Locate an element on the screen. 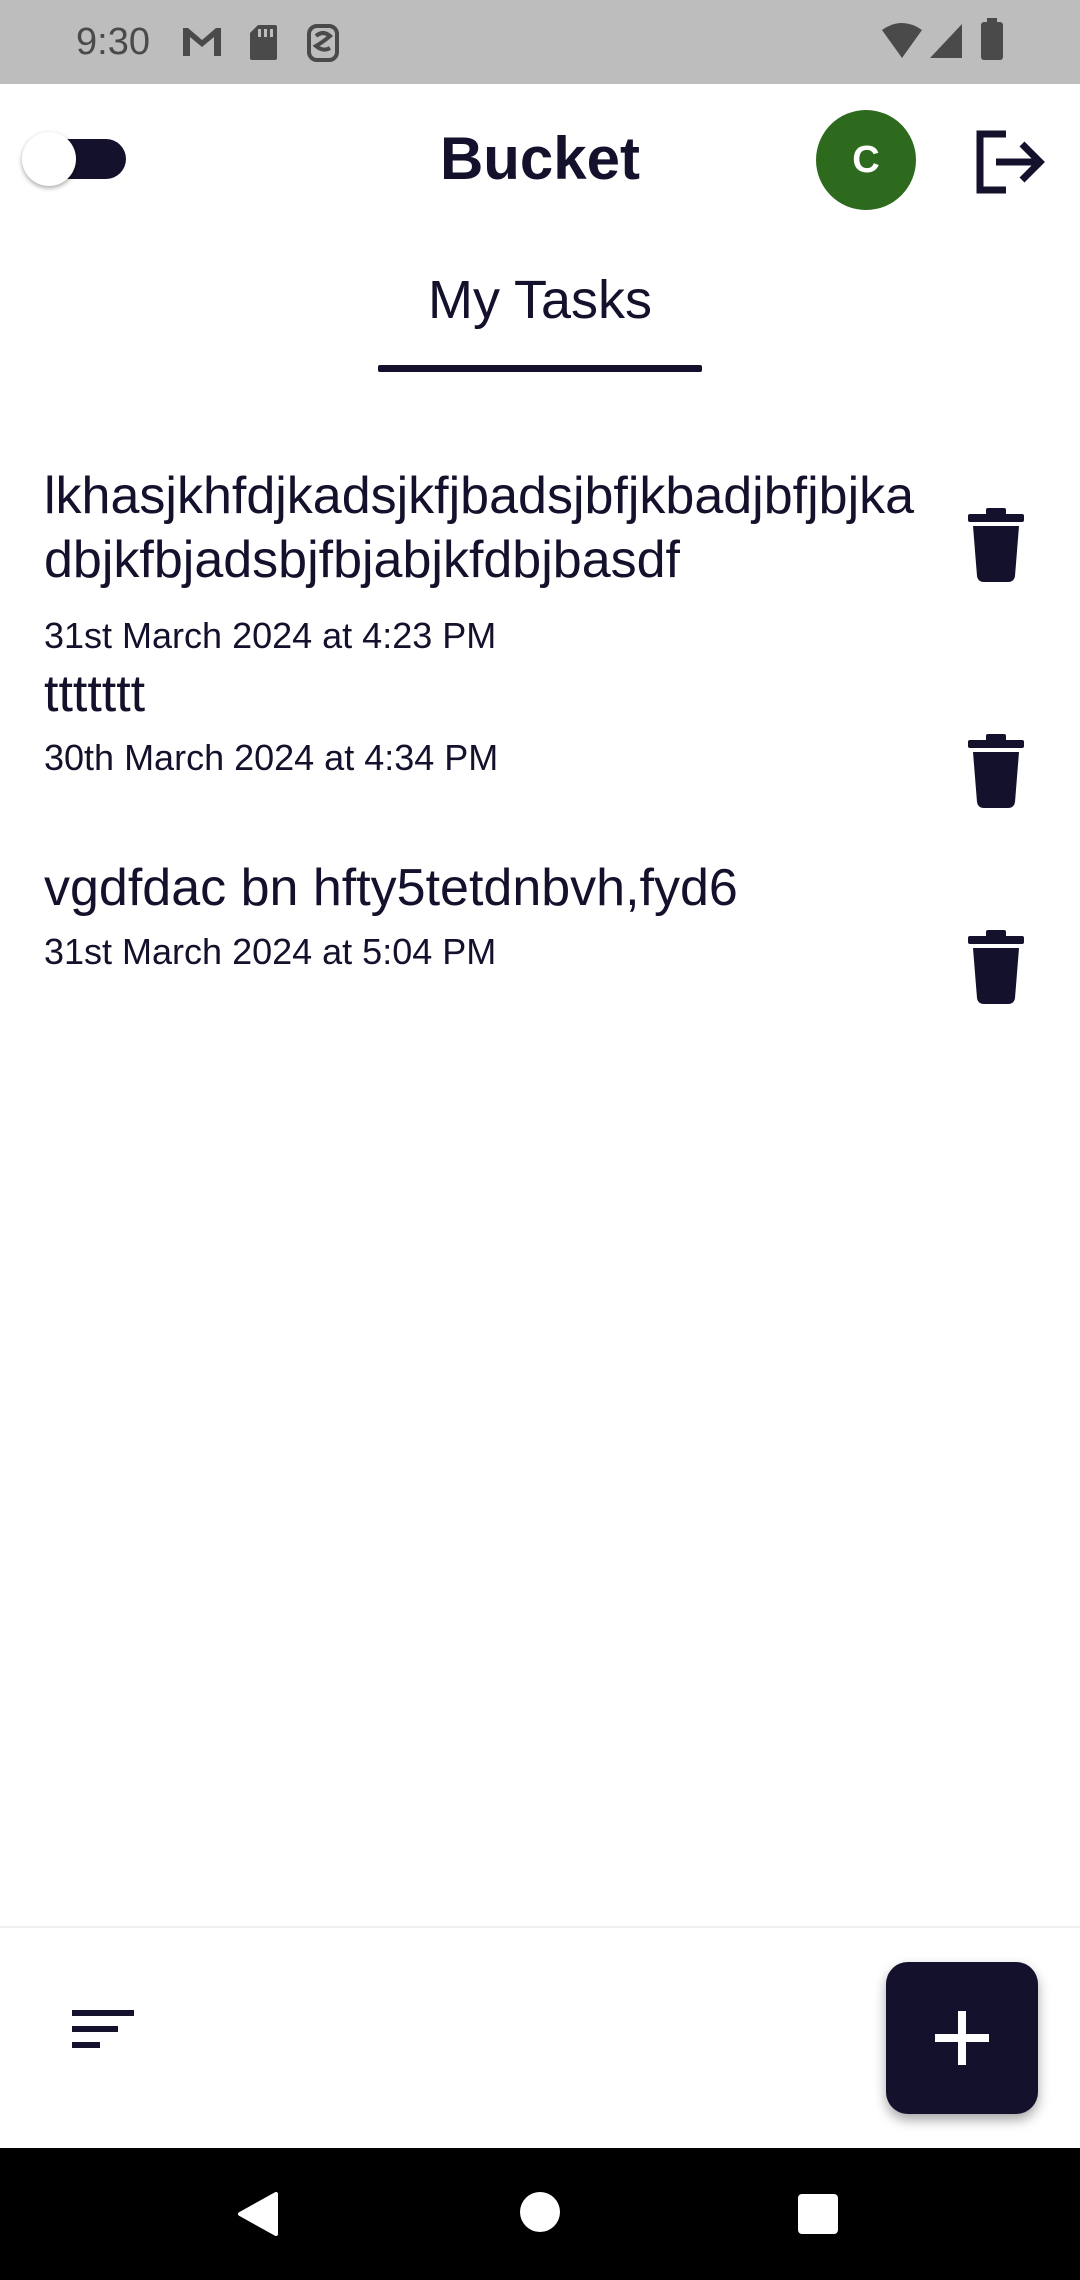 The image size is (1080, 2280). wifi-icon is located at coordinates (902, 43).